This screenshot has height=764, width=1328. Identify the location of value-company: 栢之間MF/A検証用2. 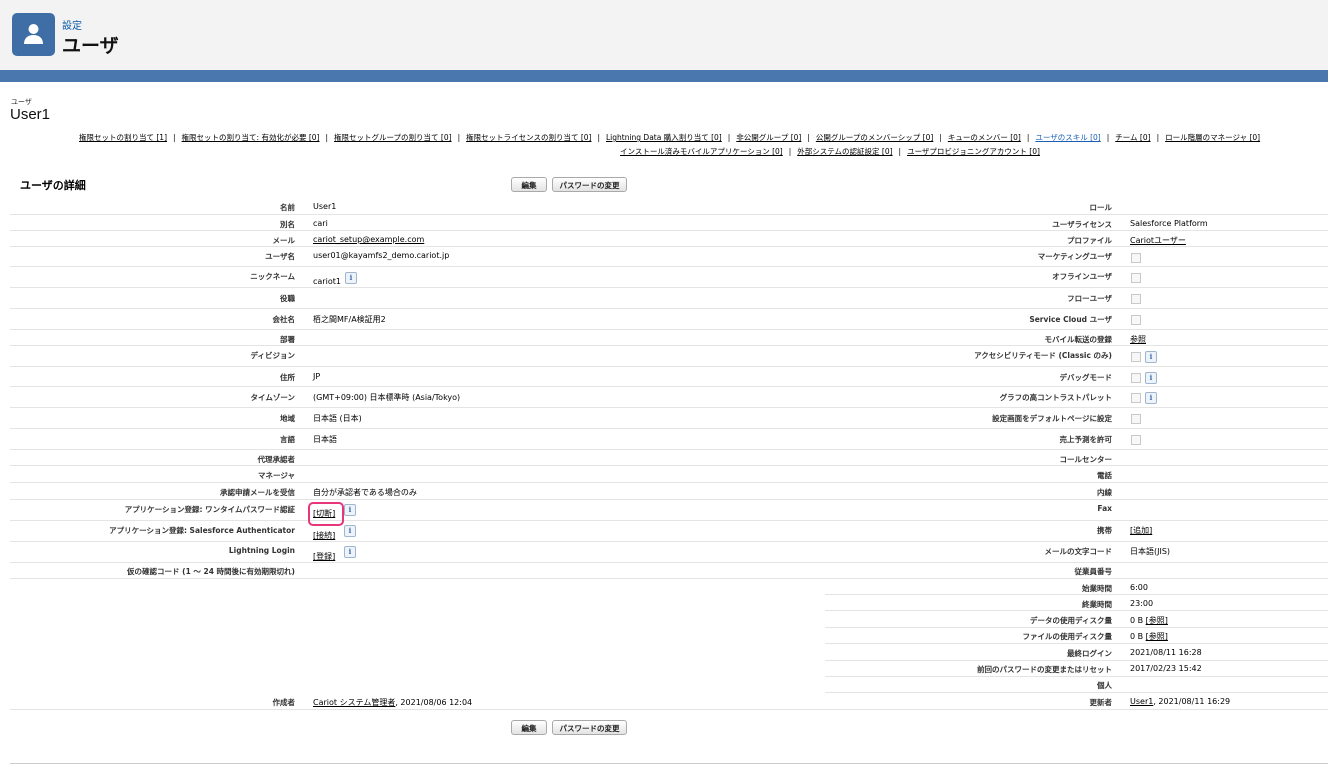
(349, 319).